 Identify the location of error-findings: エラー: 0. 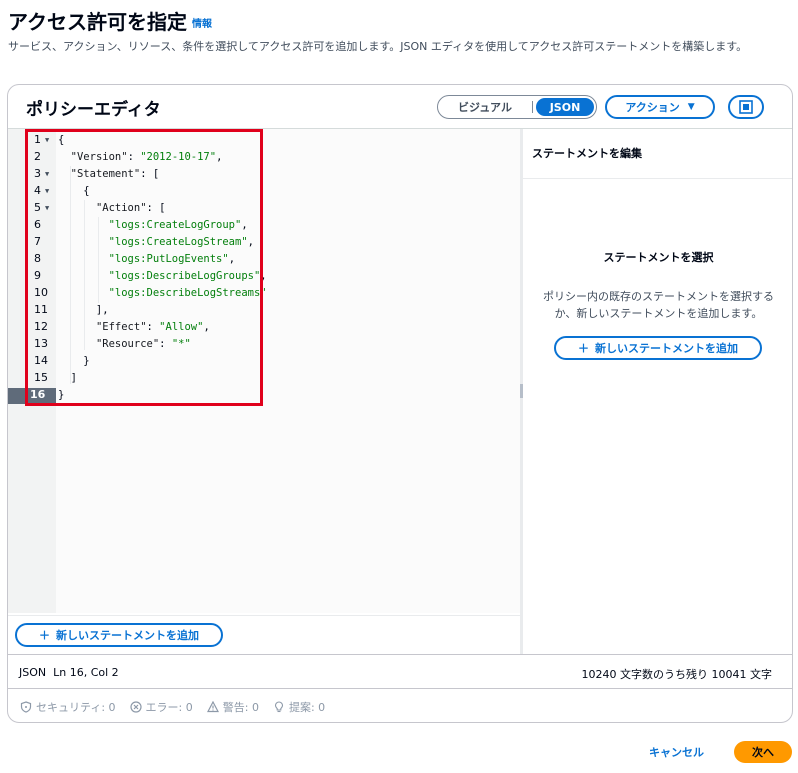
(161, 707).